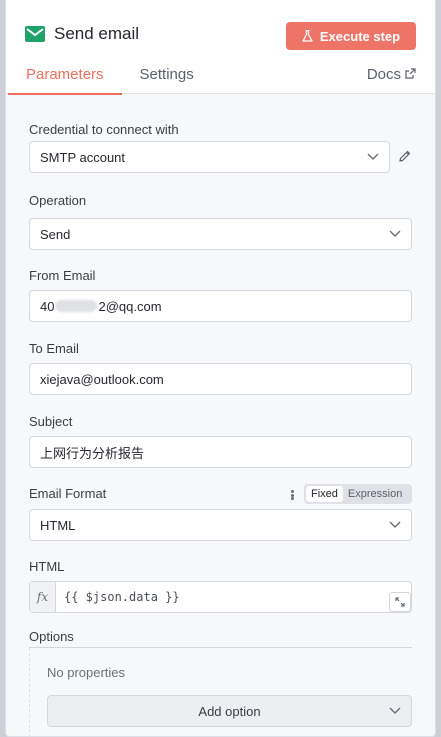 This screenshot has height=737, width=441. I want to click on tab-parameters: Parameters, so click(65, 80).